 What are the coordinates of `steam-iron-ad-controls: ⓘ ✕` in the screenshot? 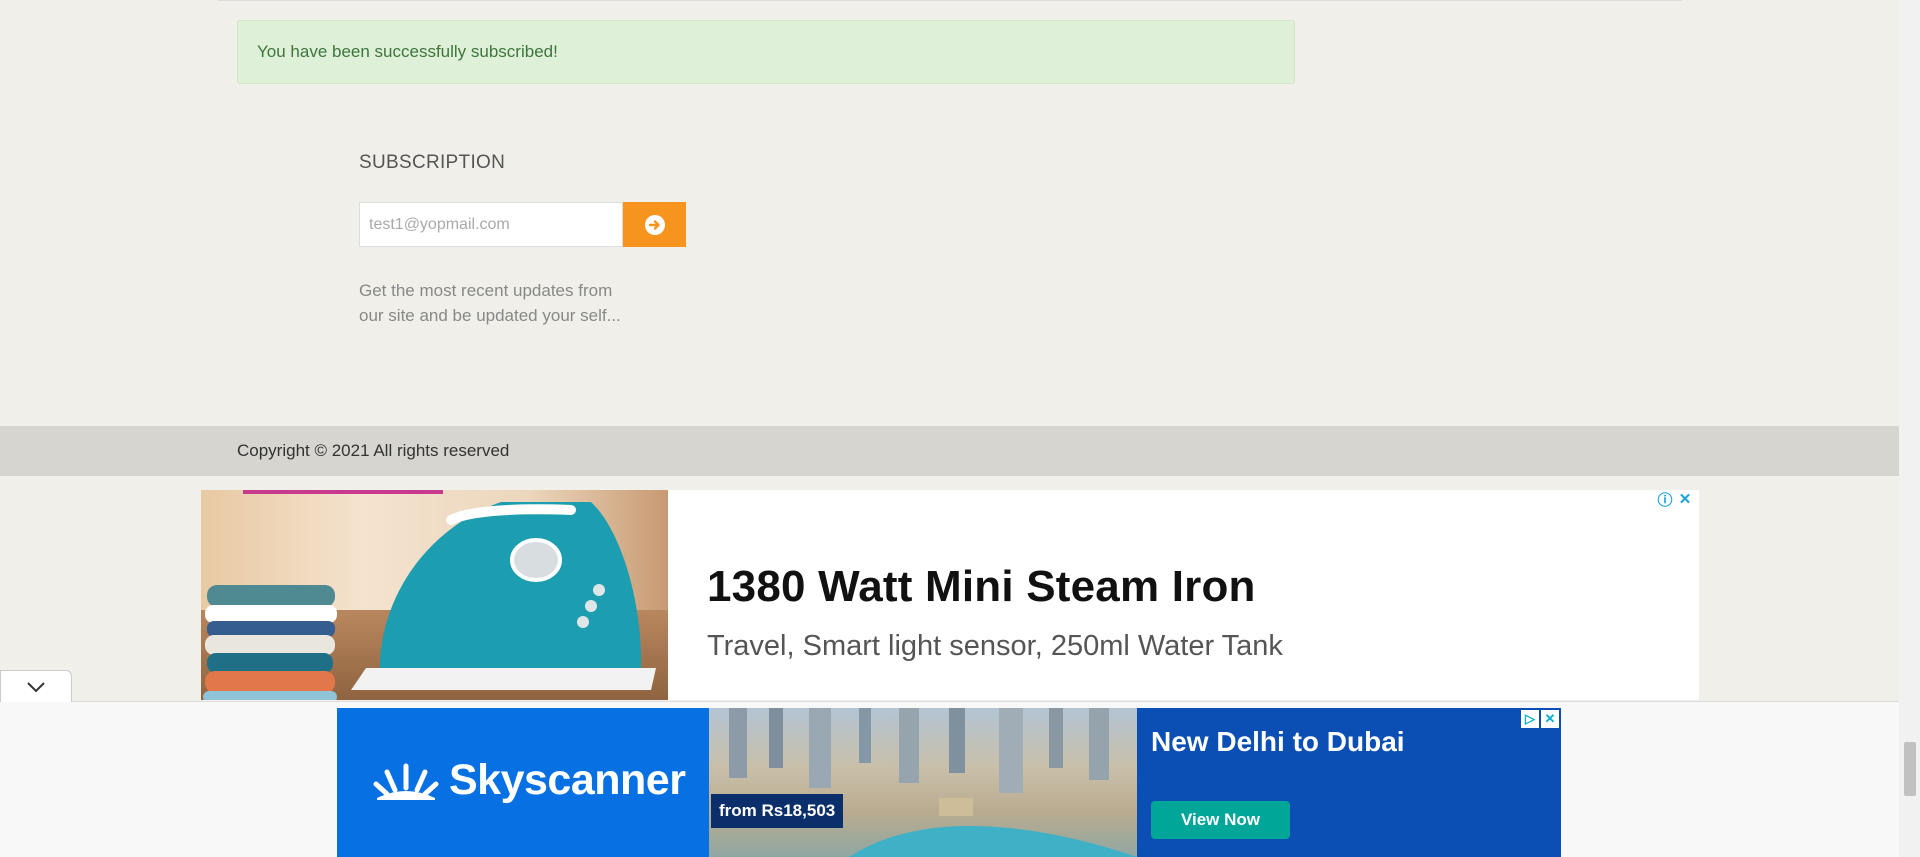 It's located at (1675, 500).